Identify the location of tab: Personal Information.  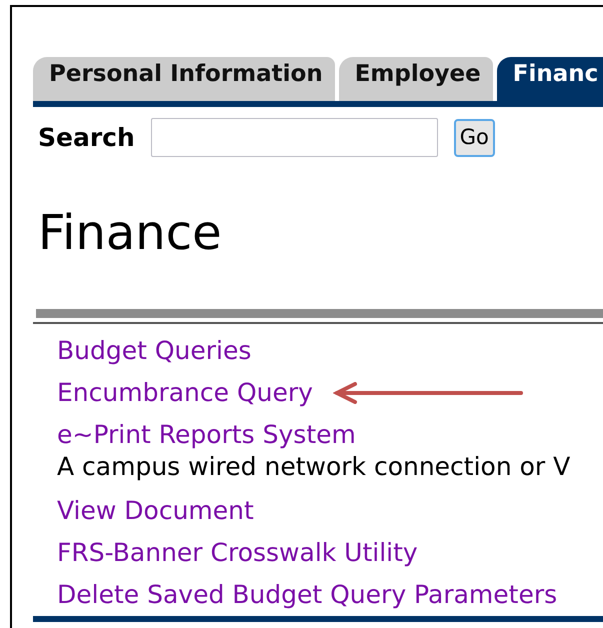
(184, 79).